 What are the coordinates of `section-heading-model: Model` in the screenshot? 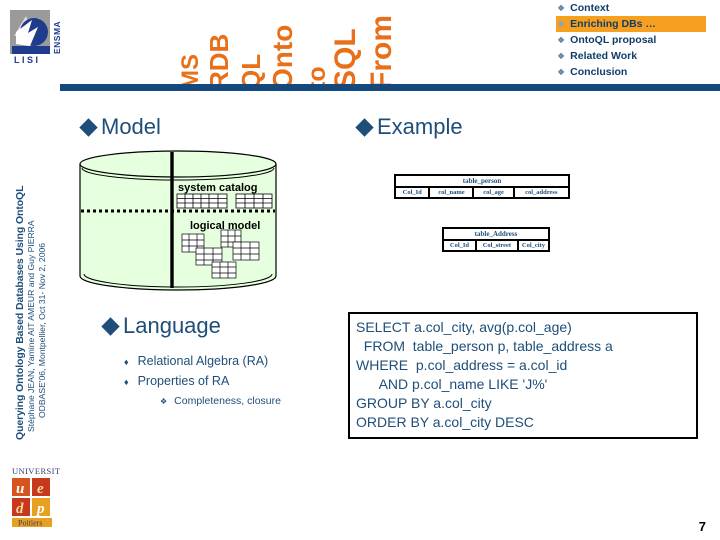 It's located at (120, 127).